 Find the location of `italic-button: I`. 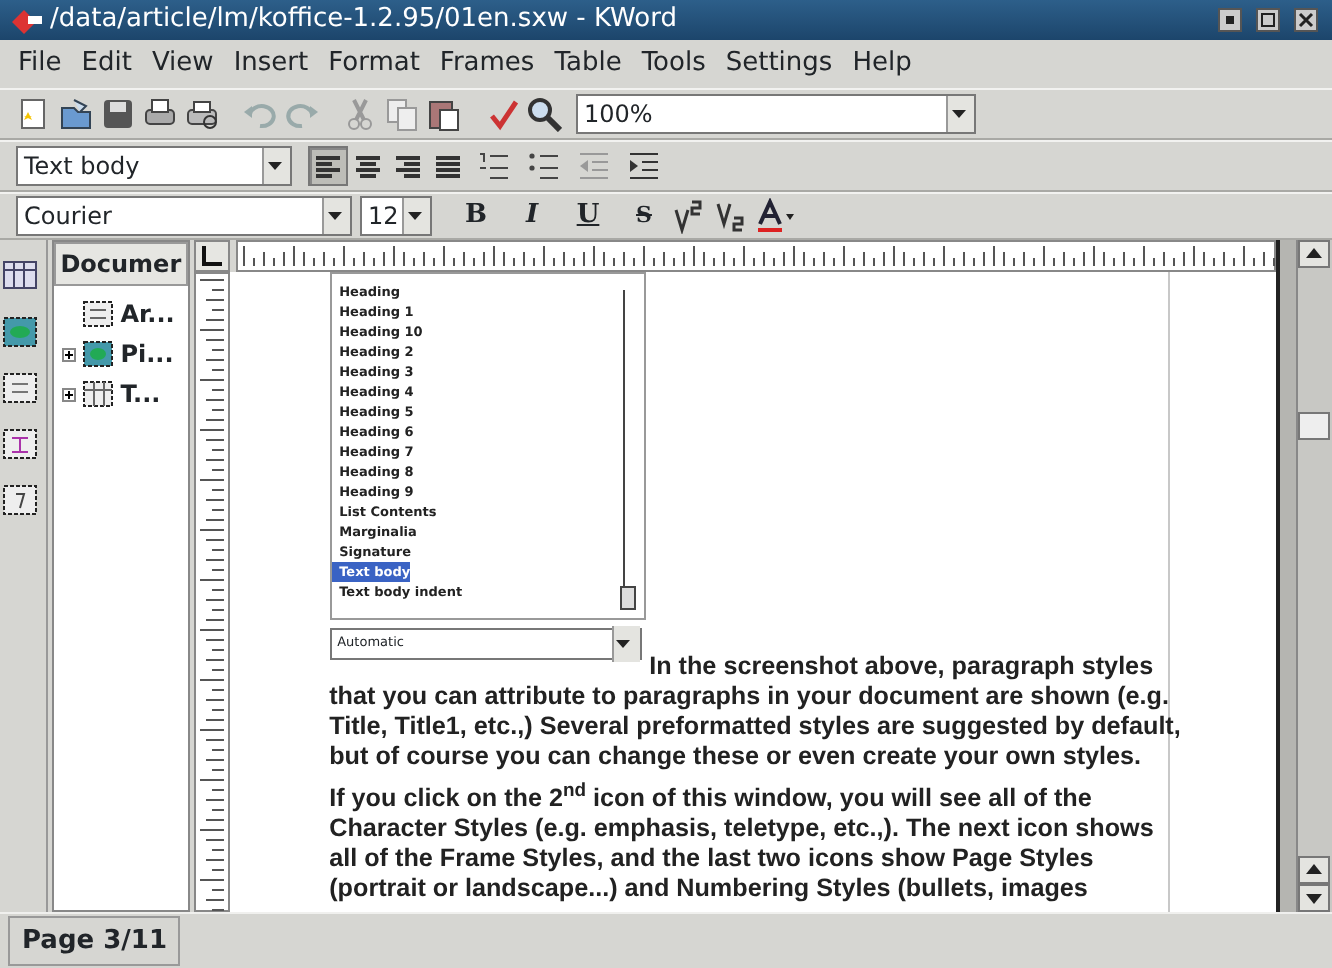

italic-button: I is located at coordinates (532, 216).